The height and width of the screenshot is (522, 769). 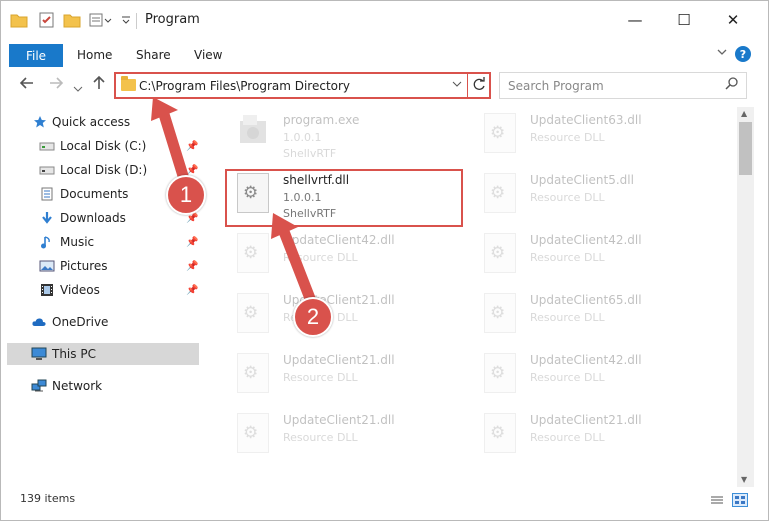 What do you see at coordinates (153, 55) in the screenshot?
I see `tab-share: Share` at bounding box center [153, 55].